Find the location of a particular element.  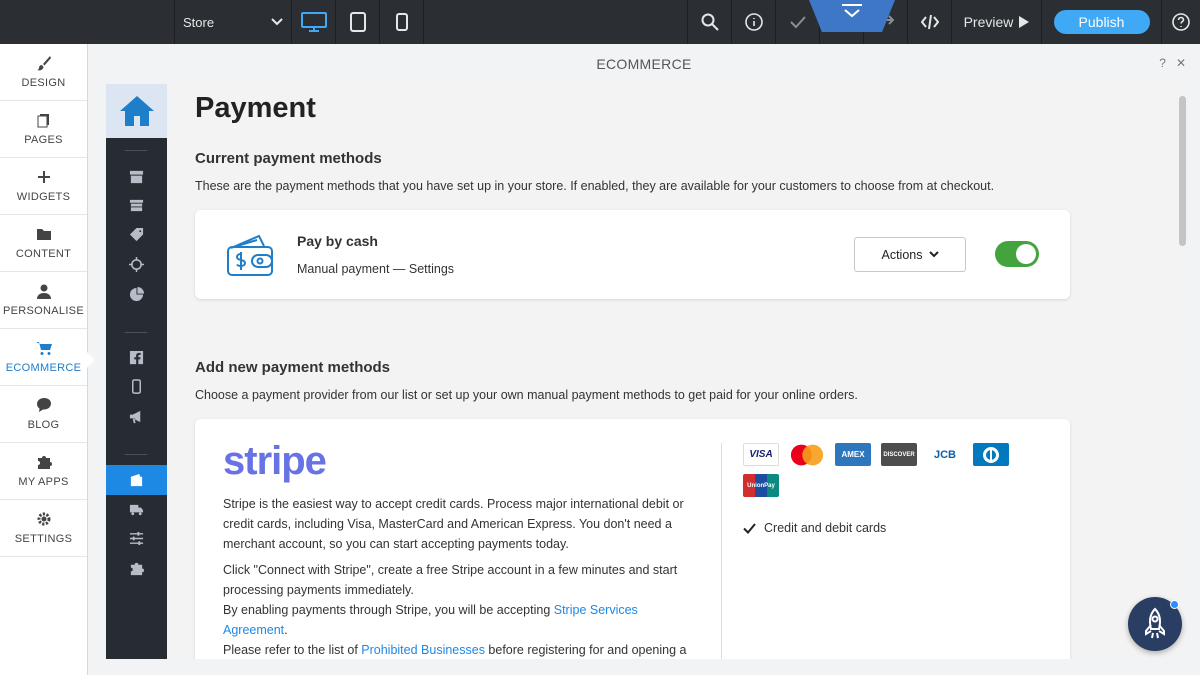

collapse-toolbar-tab is located at coordinates (852, 16).